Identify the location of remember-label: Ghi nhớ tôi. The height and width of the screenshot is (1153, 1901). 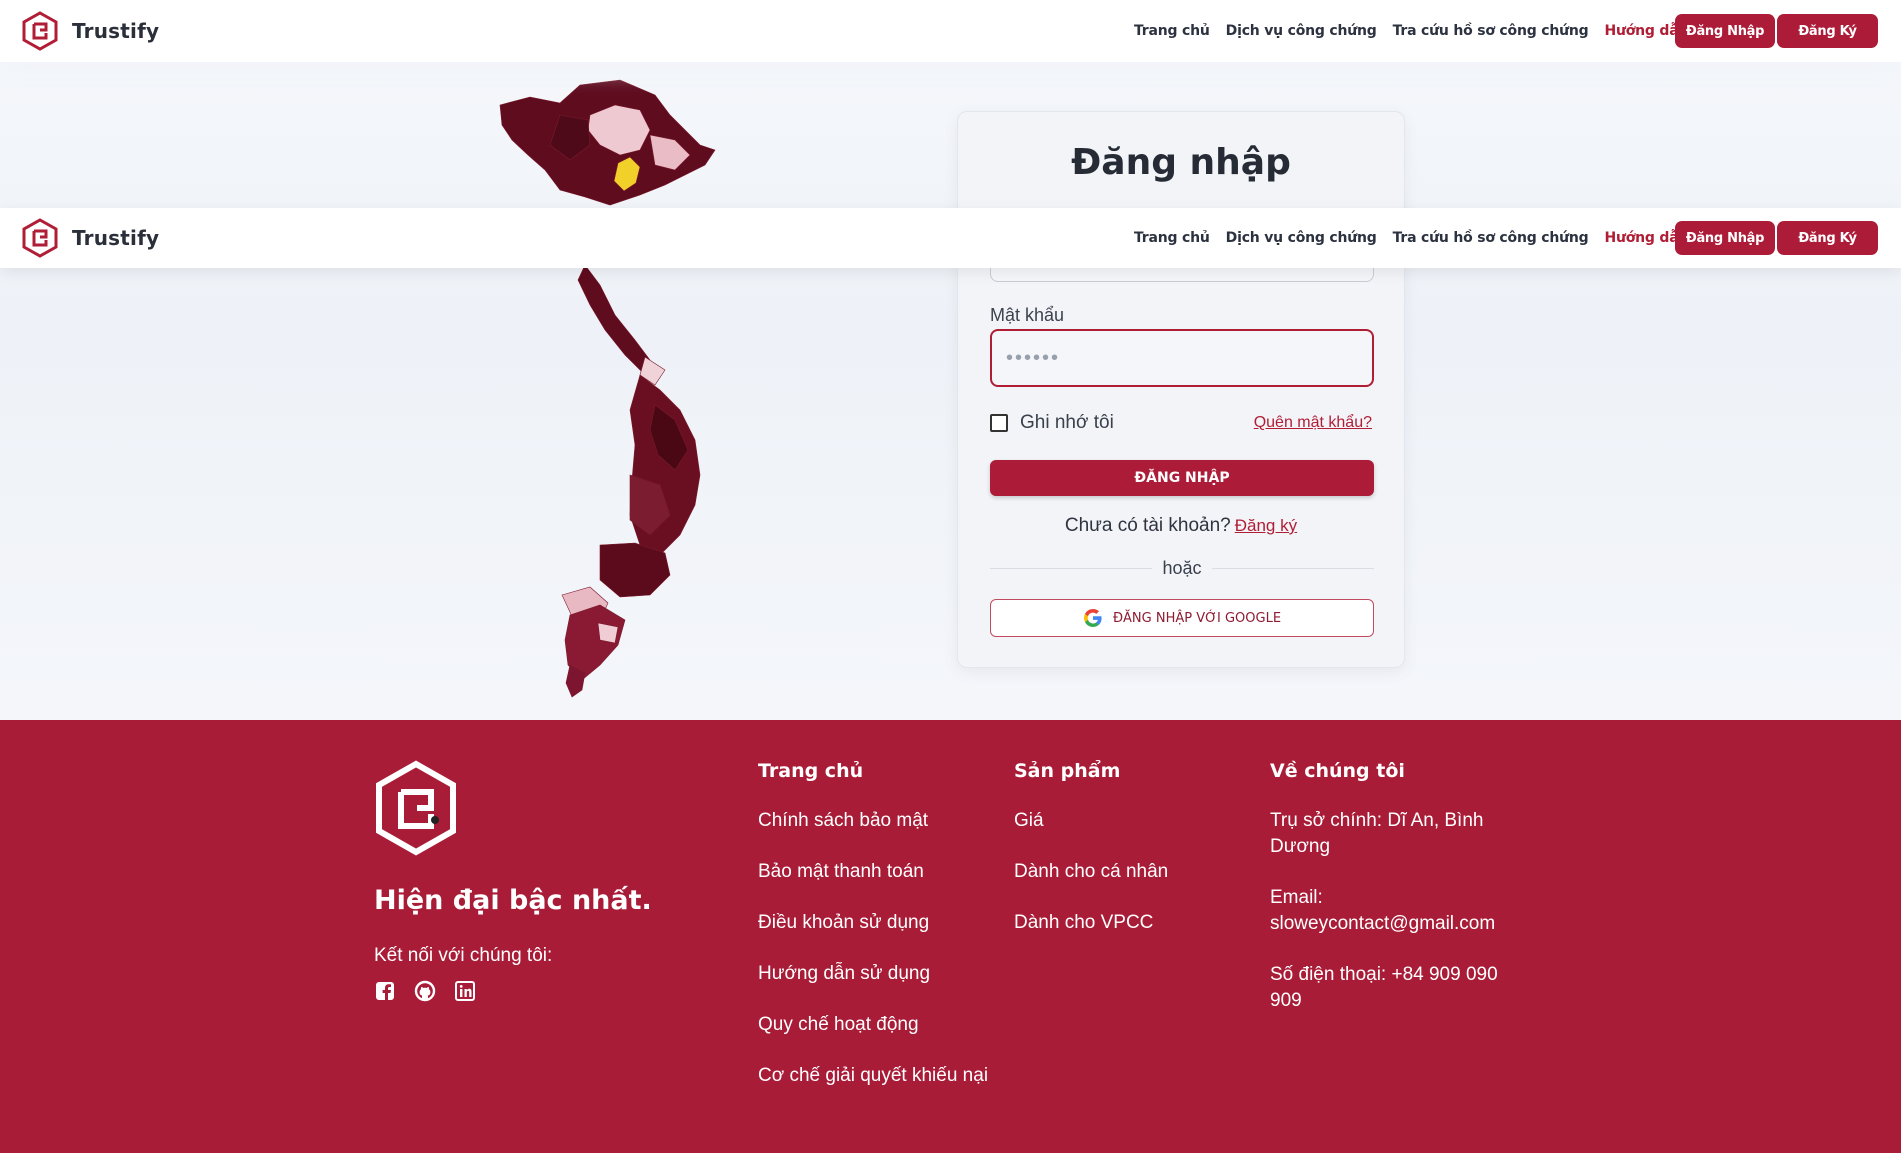
(1067, 422).